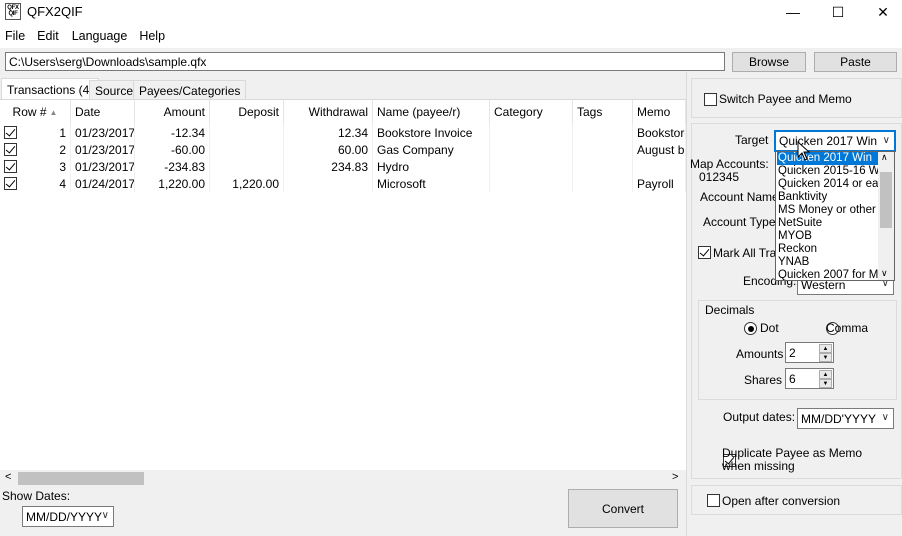  I want to click on column-header-memo: Memo, so click(659, 112).